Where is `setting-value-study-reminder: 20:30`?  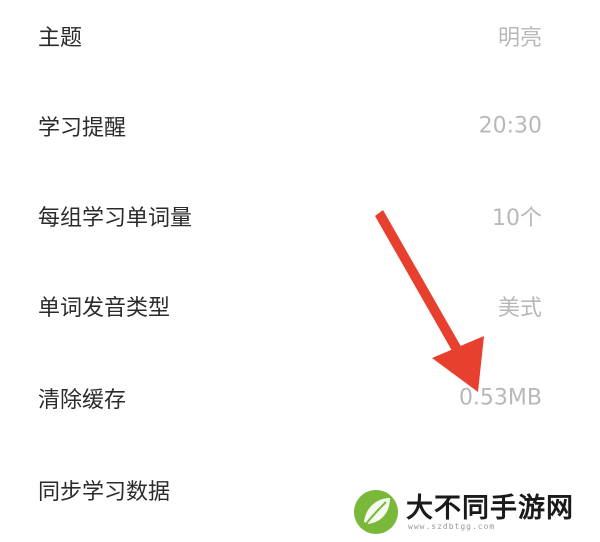
setting-value-study-reminder: 20:30 is located at coordinates (510, 126).